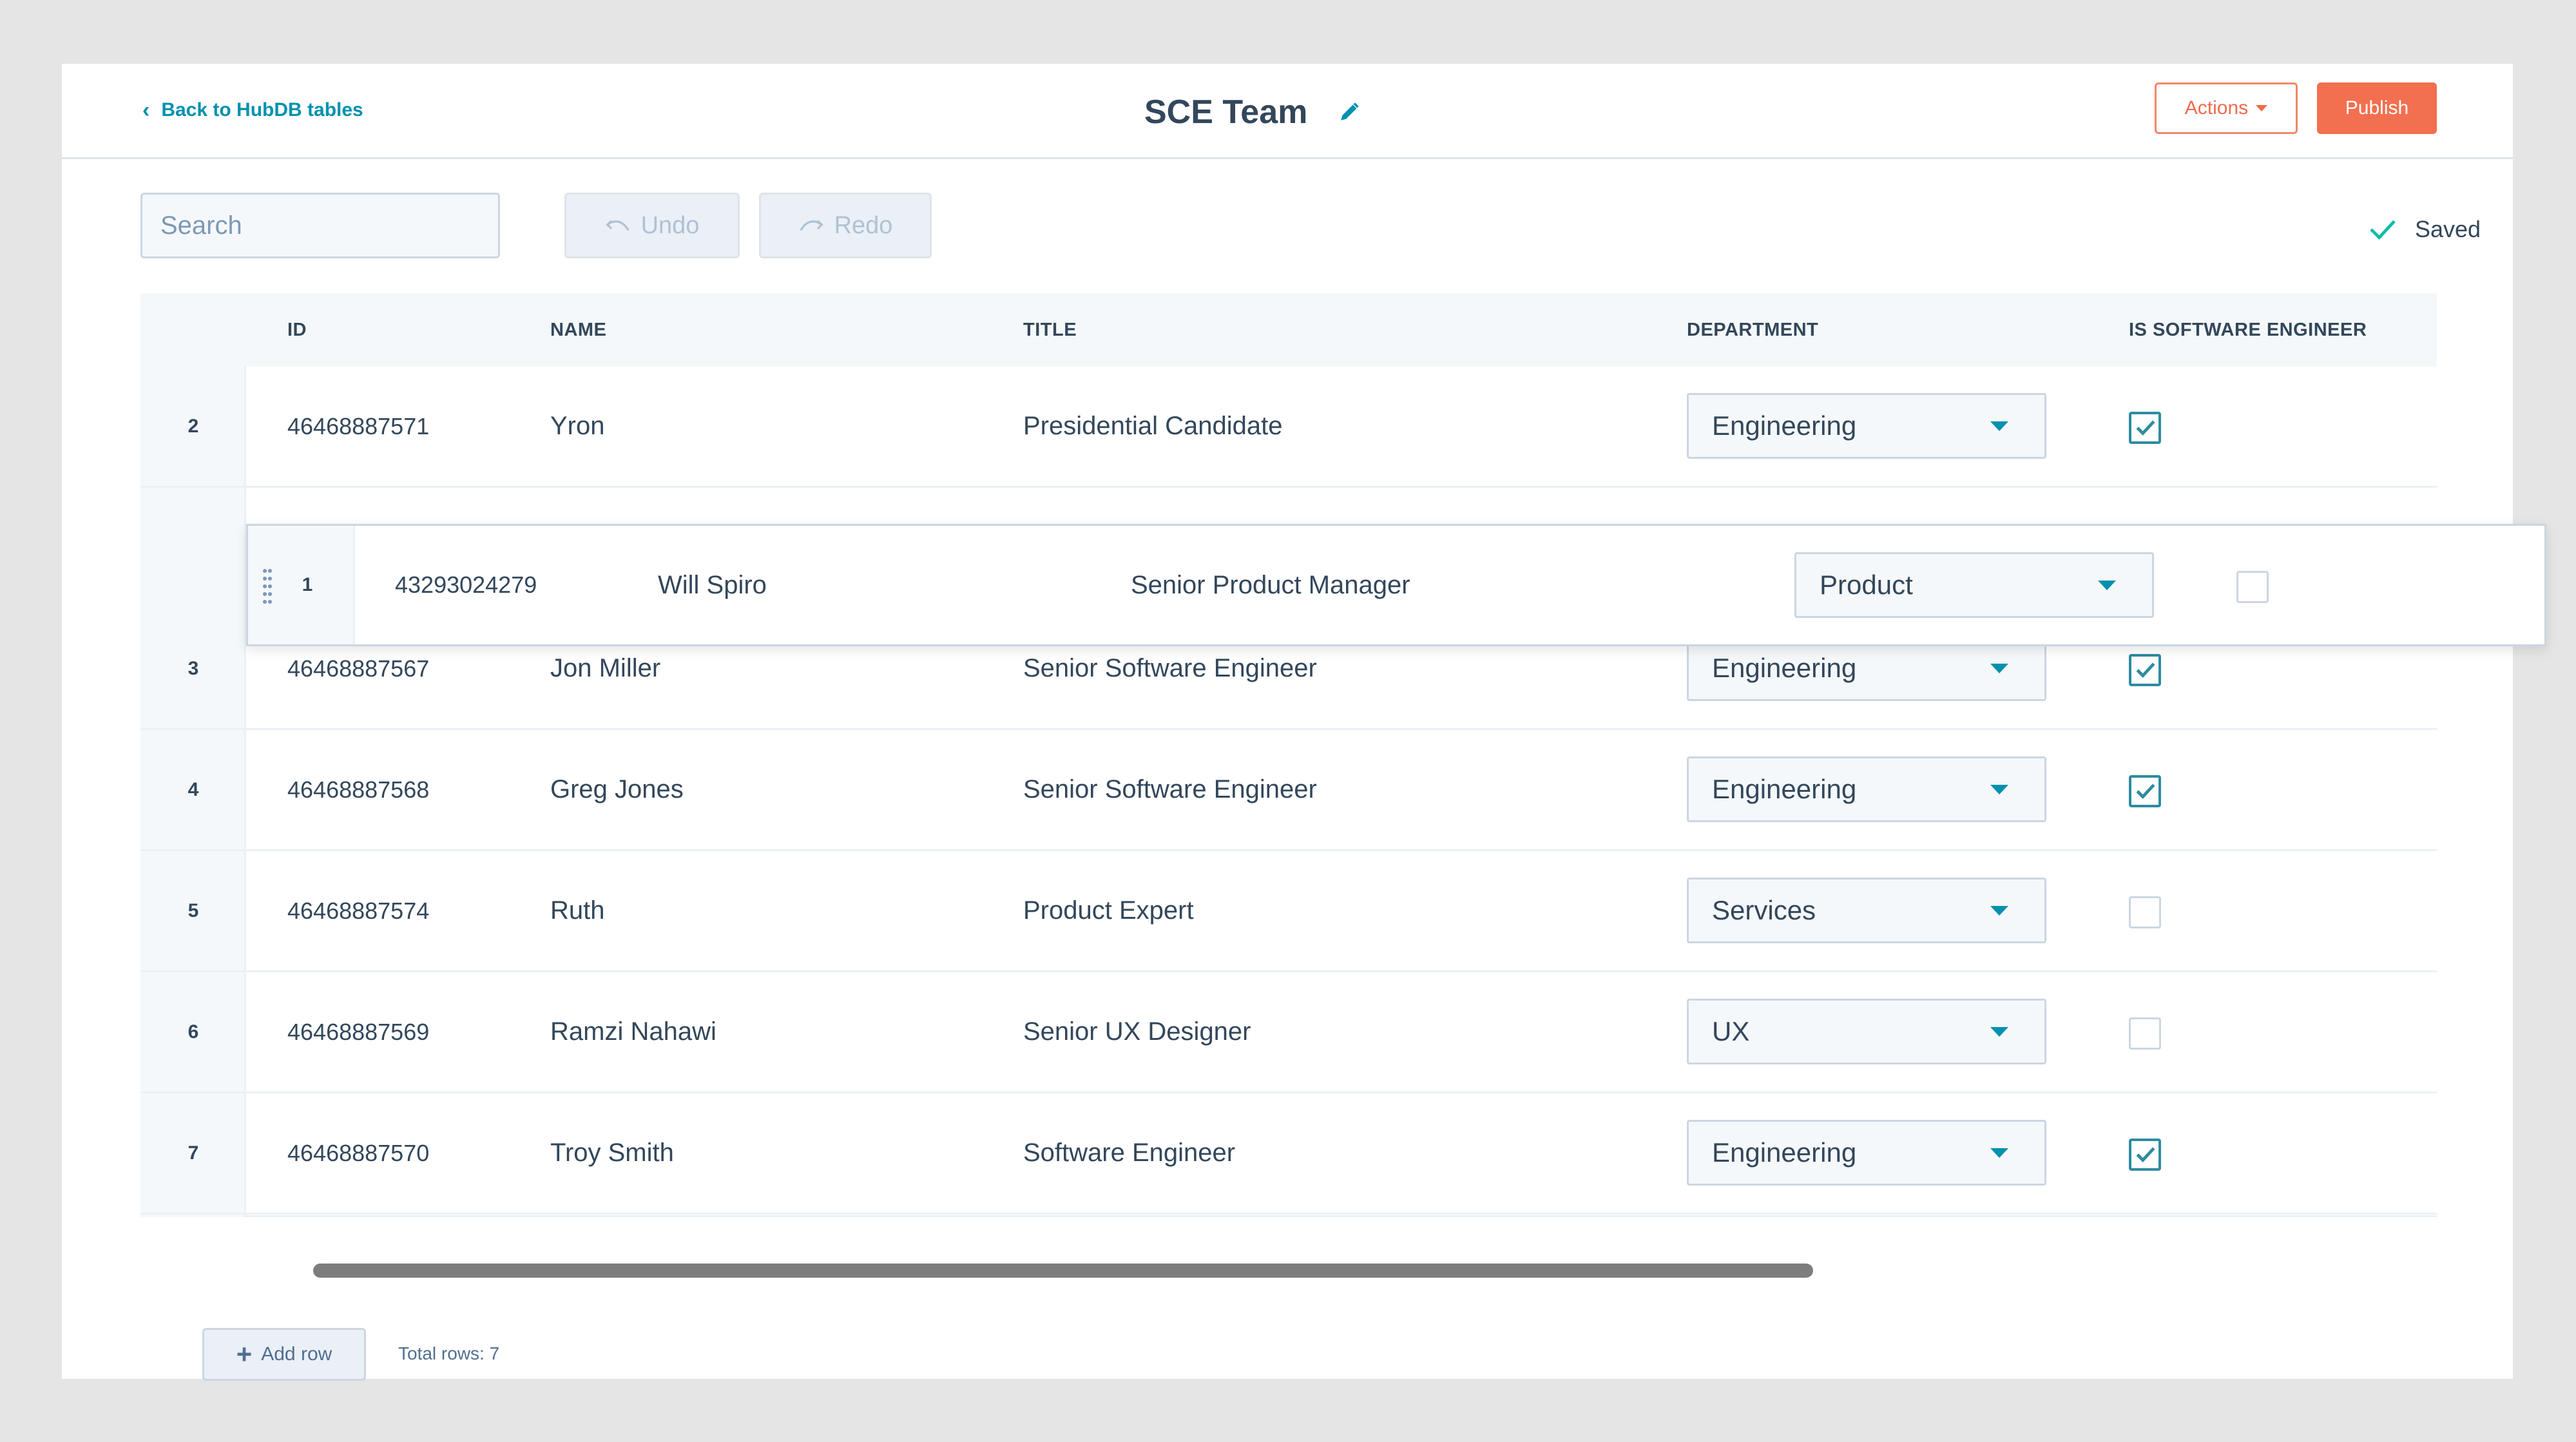  Describe the element at coordinates (618, 225) in the screenshot. I see `undo-icon` at that location.